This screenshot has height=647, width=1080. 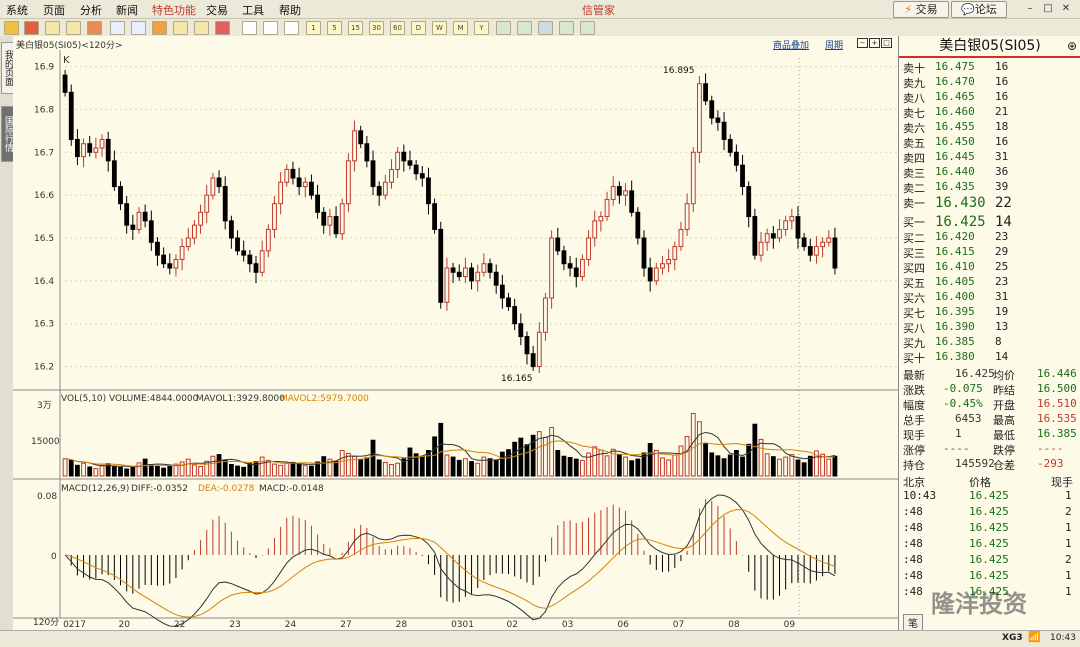 I want to click on chart-icon, so click(x=270, y=28).